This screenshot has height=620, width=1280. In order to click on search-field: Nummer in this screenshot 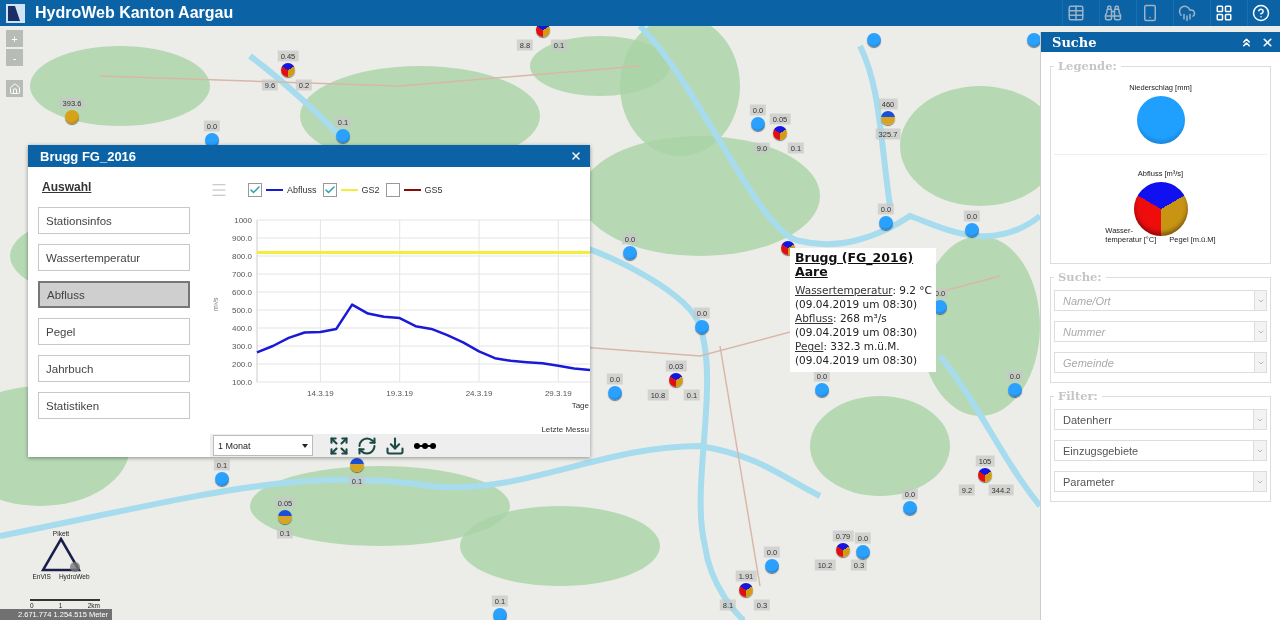, I will do `click(1154, 331)`.